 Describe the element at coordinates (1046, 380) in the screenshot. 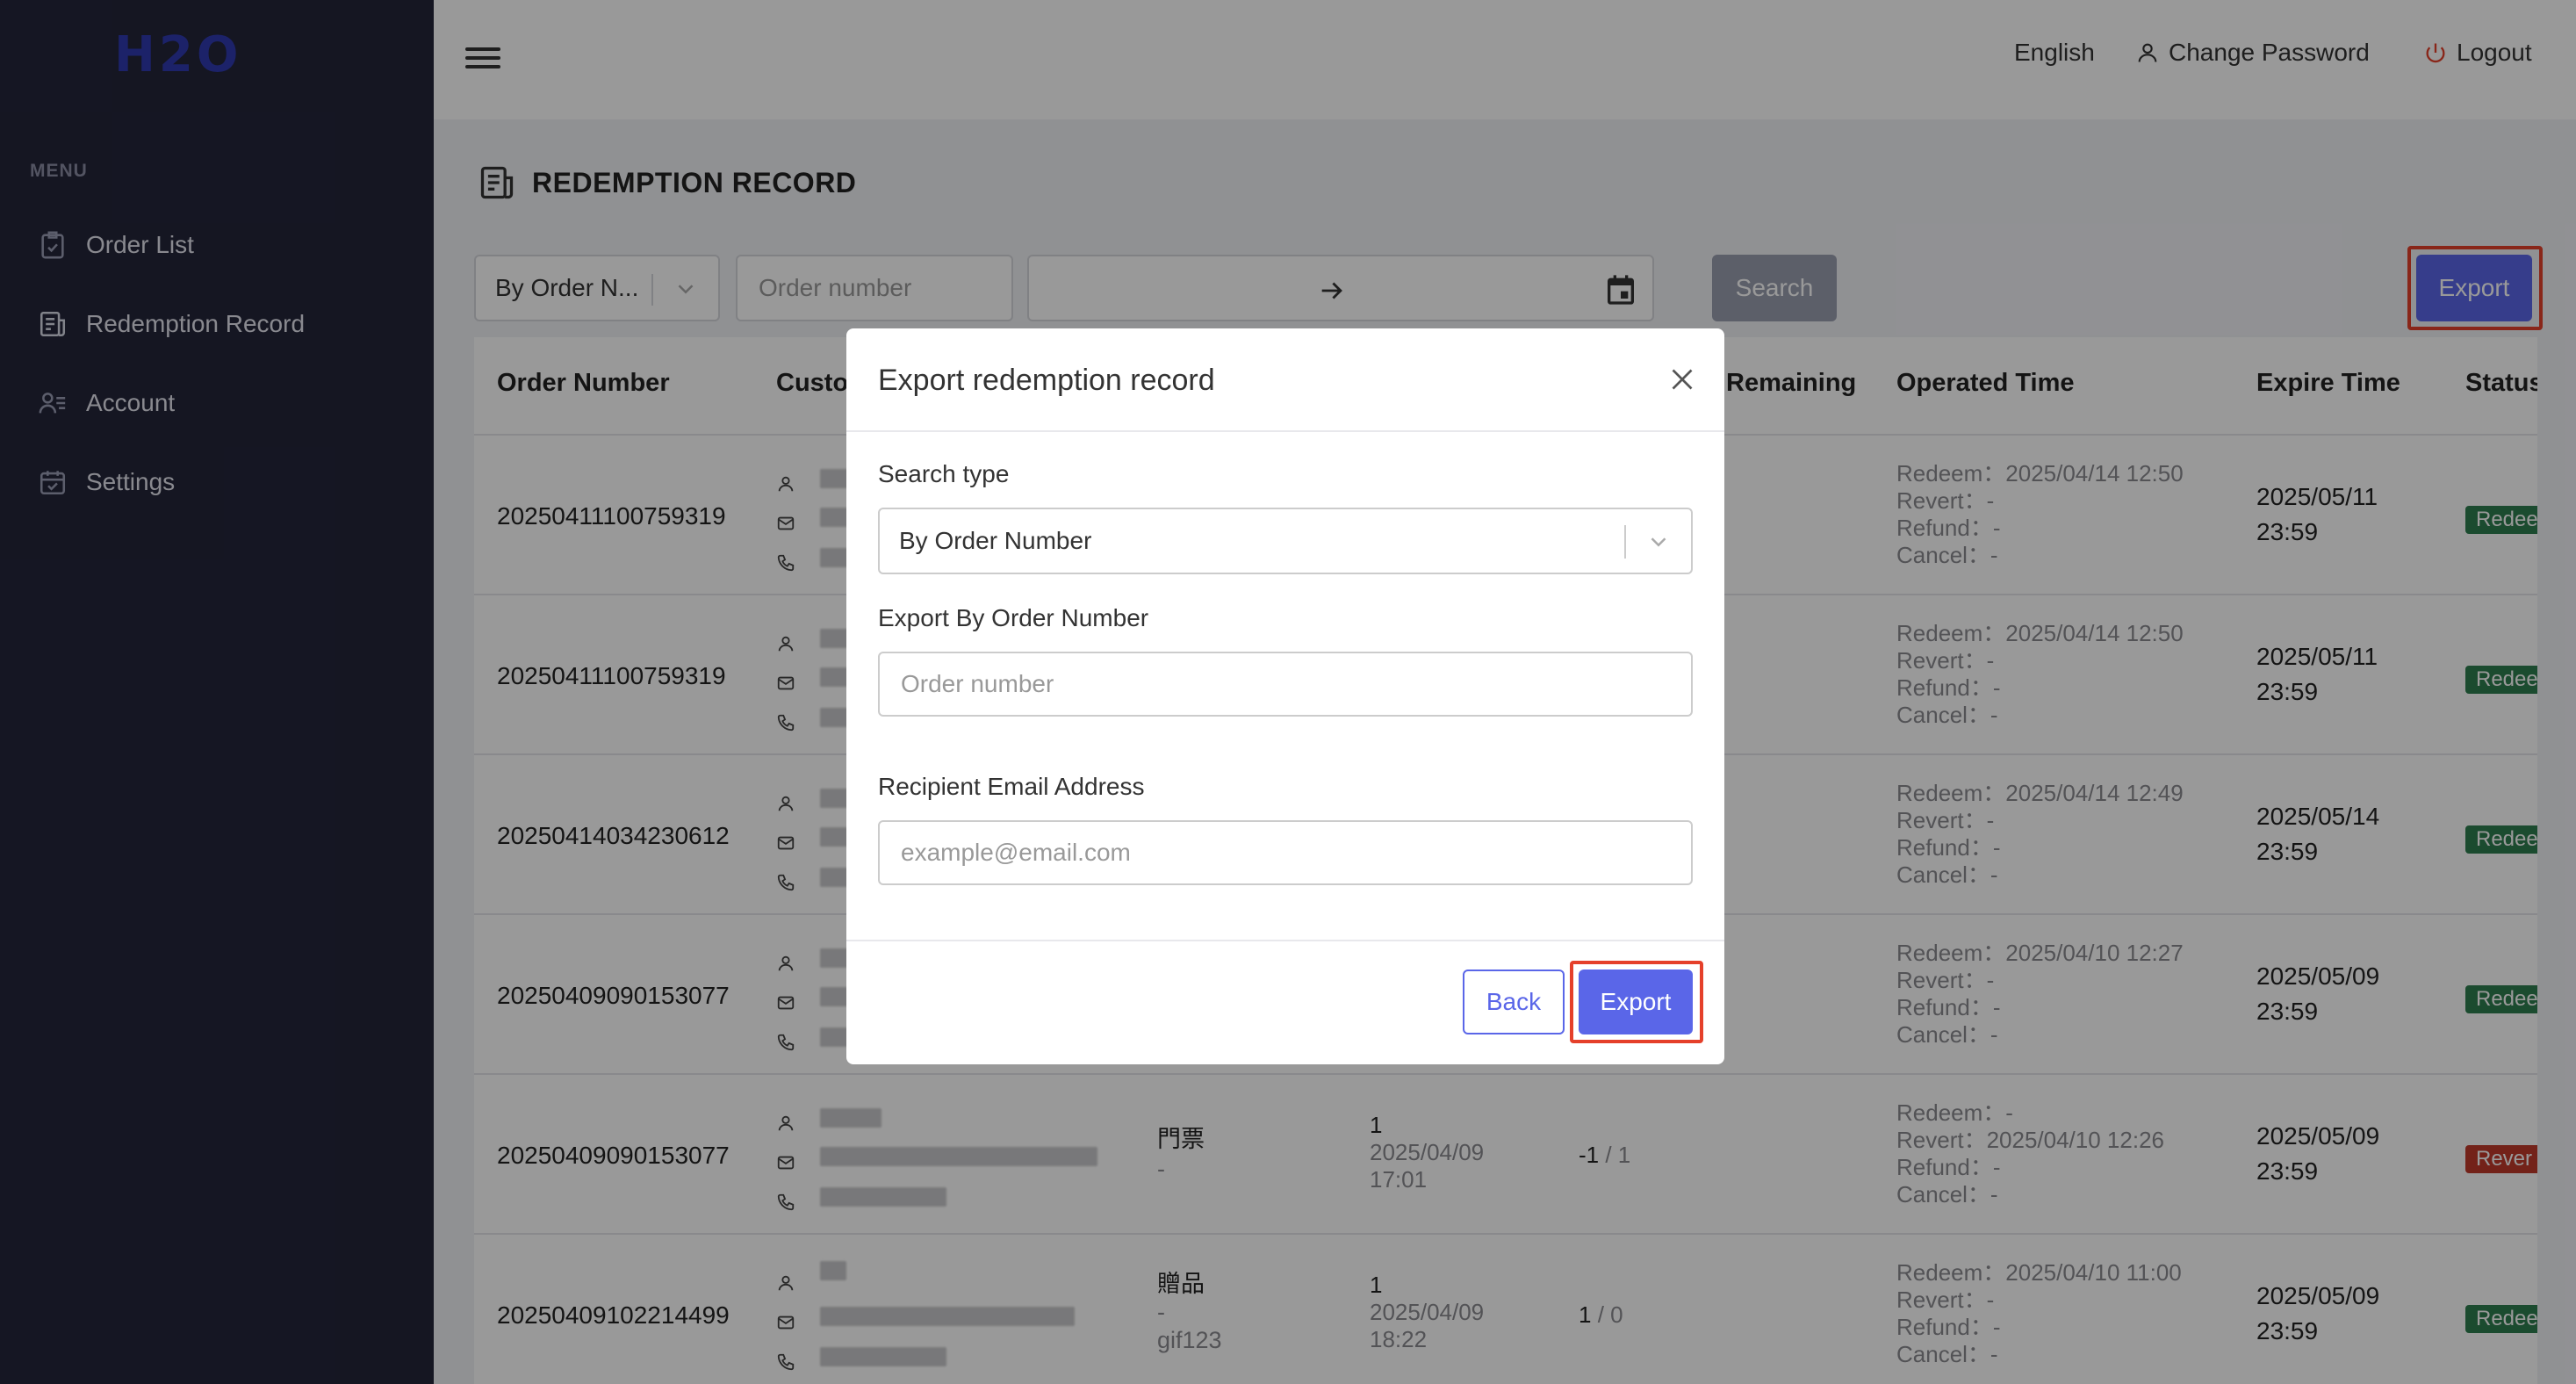

I see `modal-title: Export redemption record` at that location.